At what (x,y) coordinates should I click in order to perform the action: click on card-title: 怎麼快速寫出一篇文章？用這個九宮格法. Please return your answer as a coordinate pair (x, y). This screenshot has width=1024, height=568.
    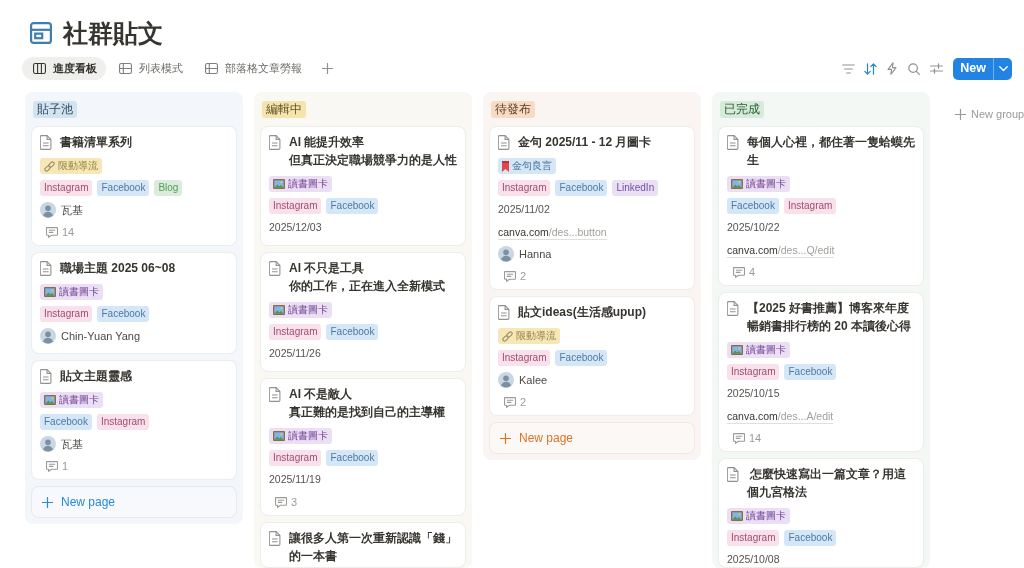
    Looking at the image, I should click on (827, 483).